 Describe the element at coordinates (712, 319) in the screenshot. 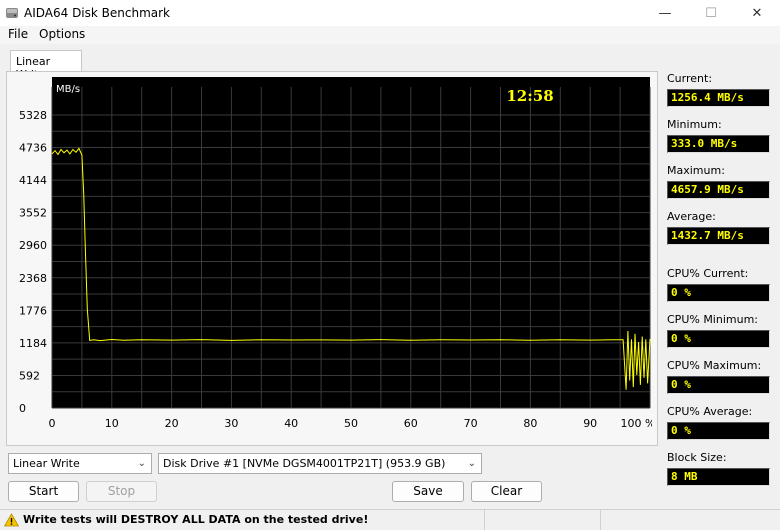

I see `stat-label: CPU% Minimum:` at that location.